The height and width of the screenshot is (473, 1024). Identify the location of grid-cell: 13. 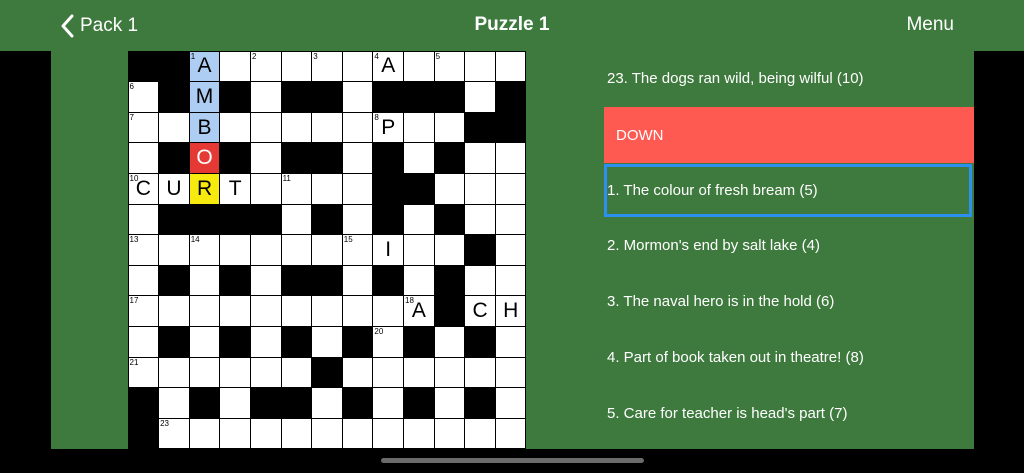
(143, 250).